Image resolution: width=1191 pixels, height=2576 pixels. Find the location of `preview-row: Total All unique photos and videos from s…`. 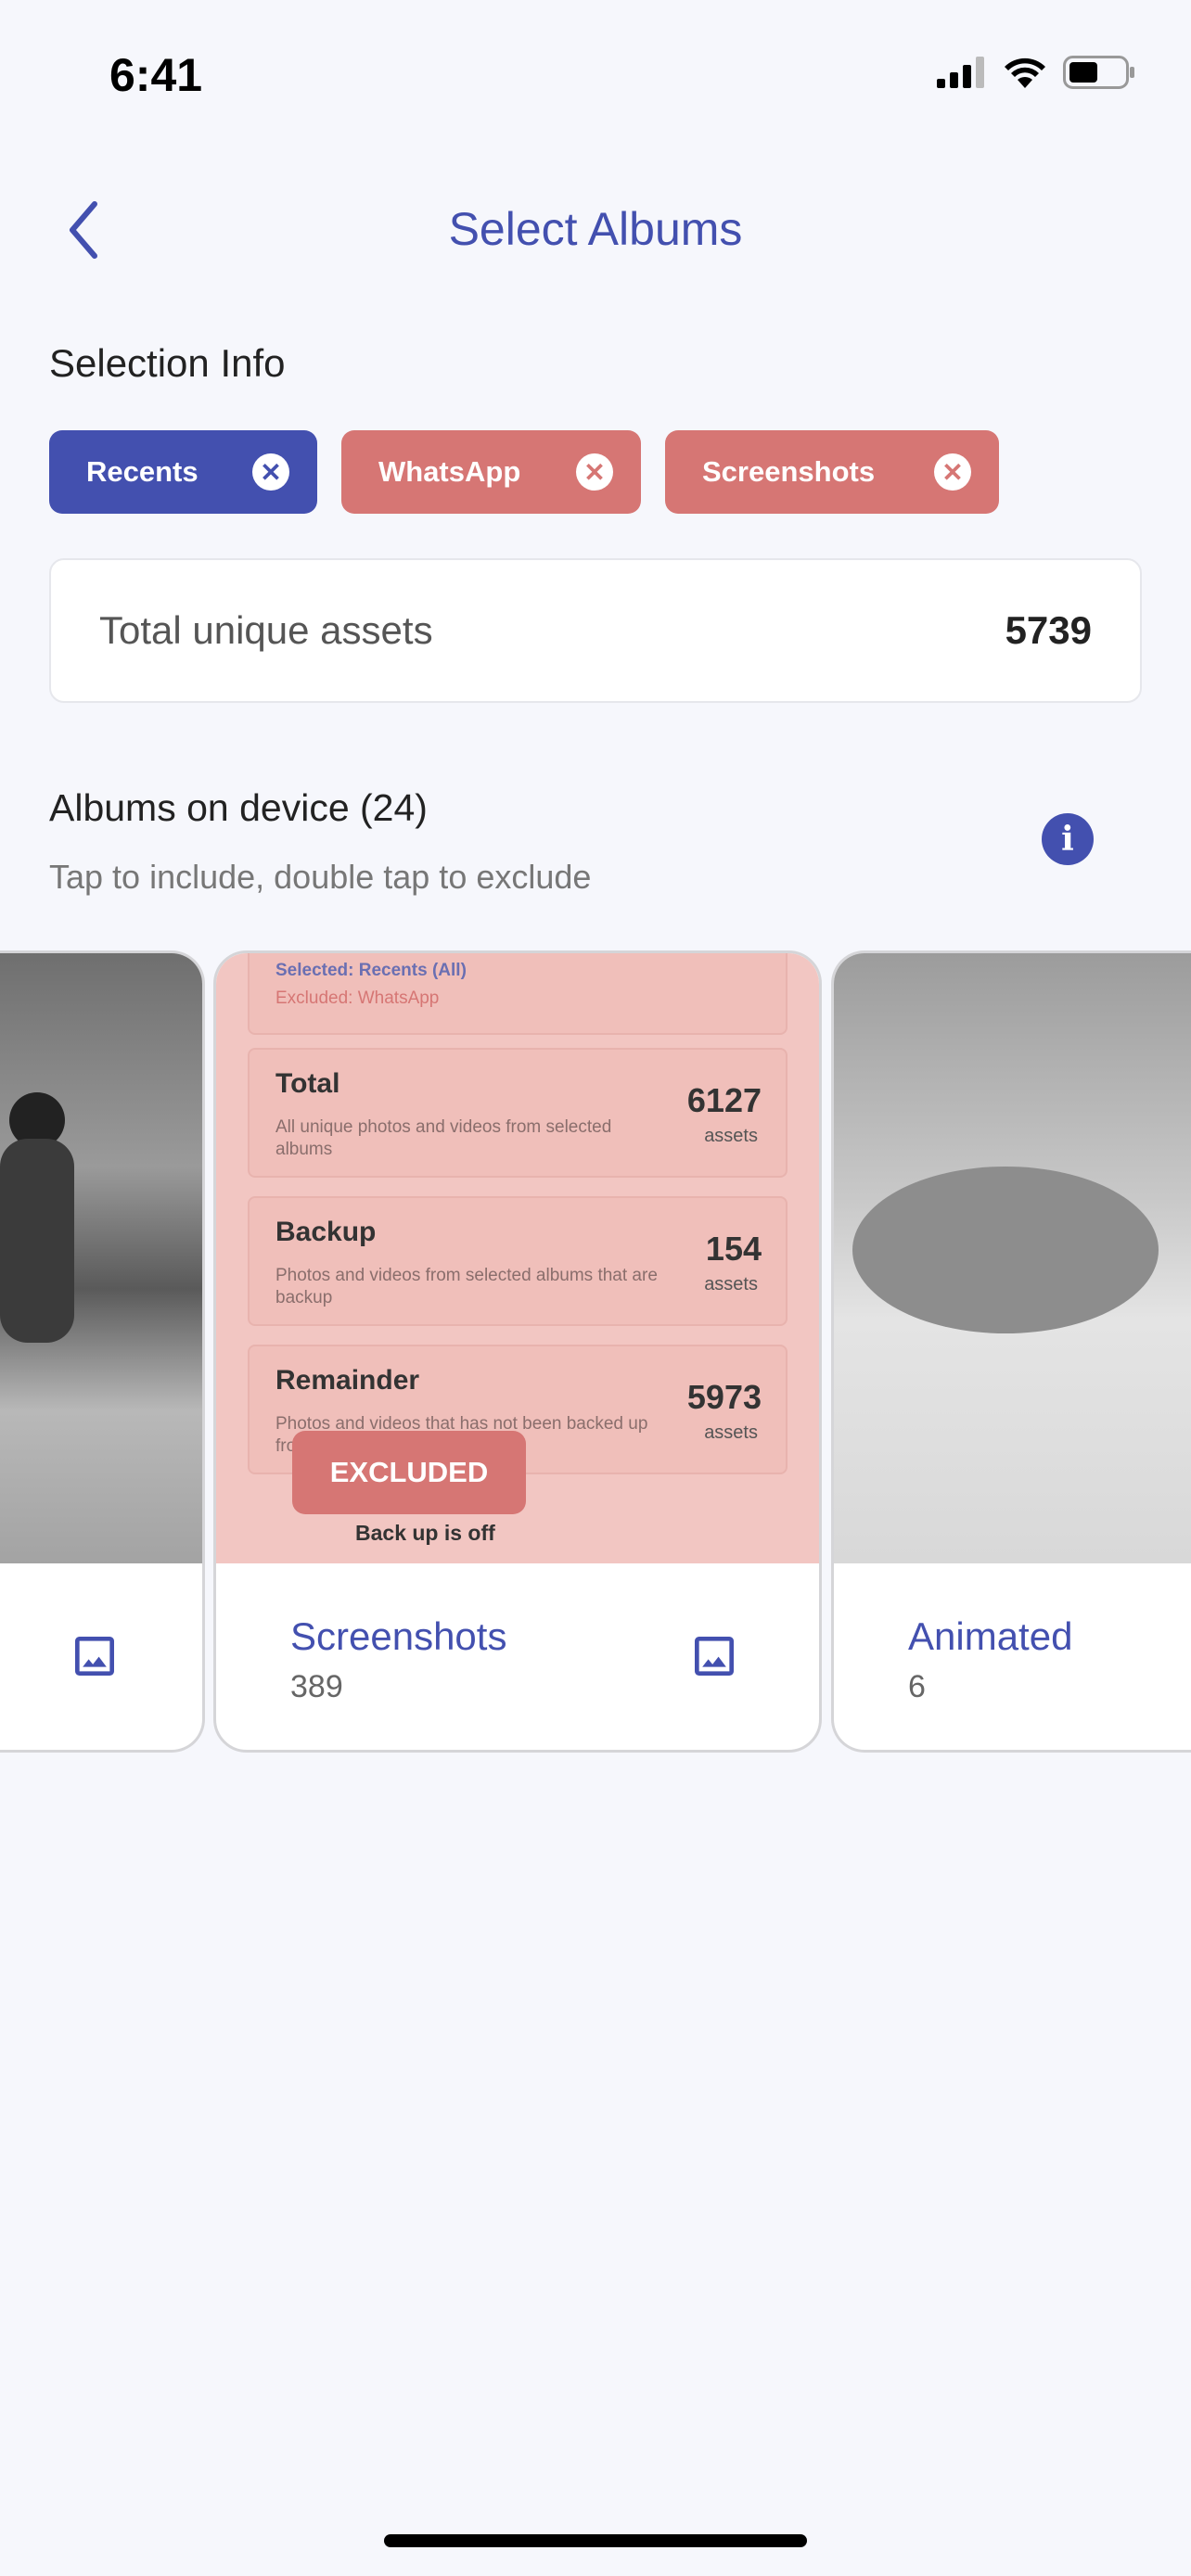

preview-row: Total All unique photos and videos from s… is located at coordinates (518, 1113).